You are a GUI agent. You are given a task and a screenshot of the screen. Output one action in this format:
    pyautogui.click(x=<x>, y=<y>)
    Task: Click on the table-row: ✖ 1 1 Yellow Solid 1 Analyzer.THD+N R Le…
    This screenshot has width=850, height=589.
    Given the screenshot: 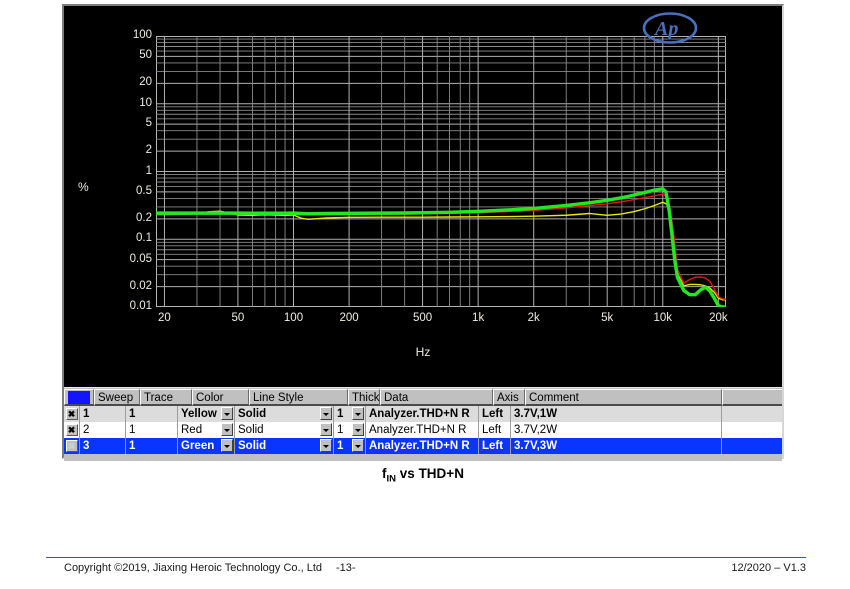 What is the action you would take?
    pyautogui.click(x=423, y=414)
    